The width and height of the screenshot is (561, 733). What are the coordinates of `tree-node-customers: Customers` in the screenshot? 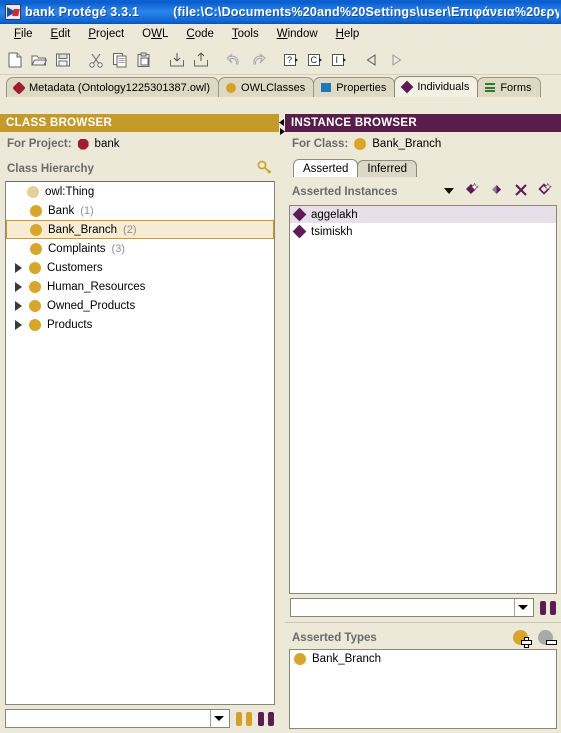 It's located at (140, 267).